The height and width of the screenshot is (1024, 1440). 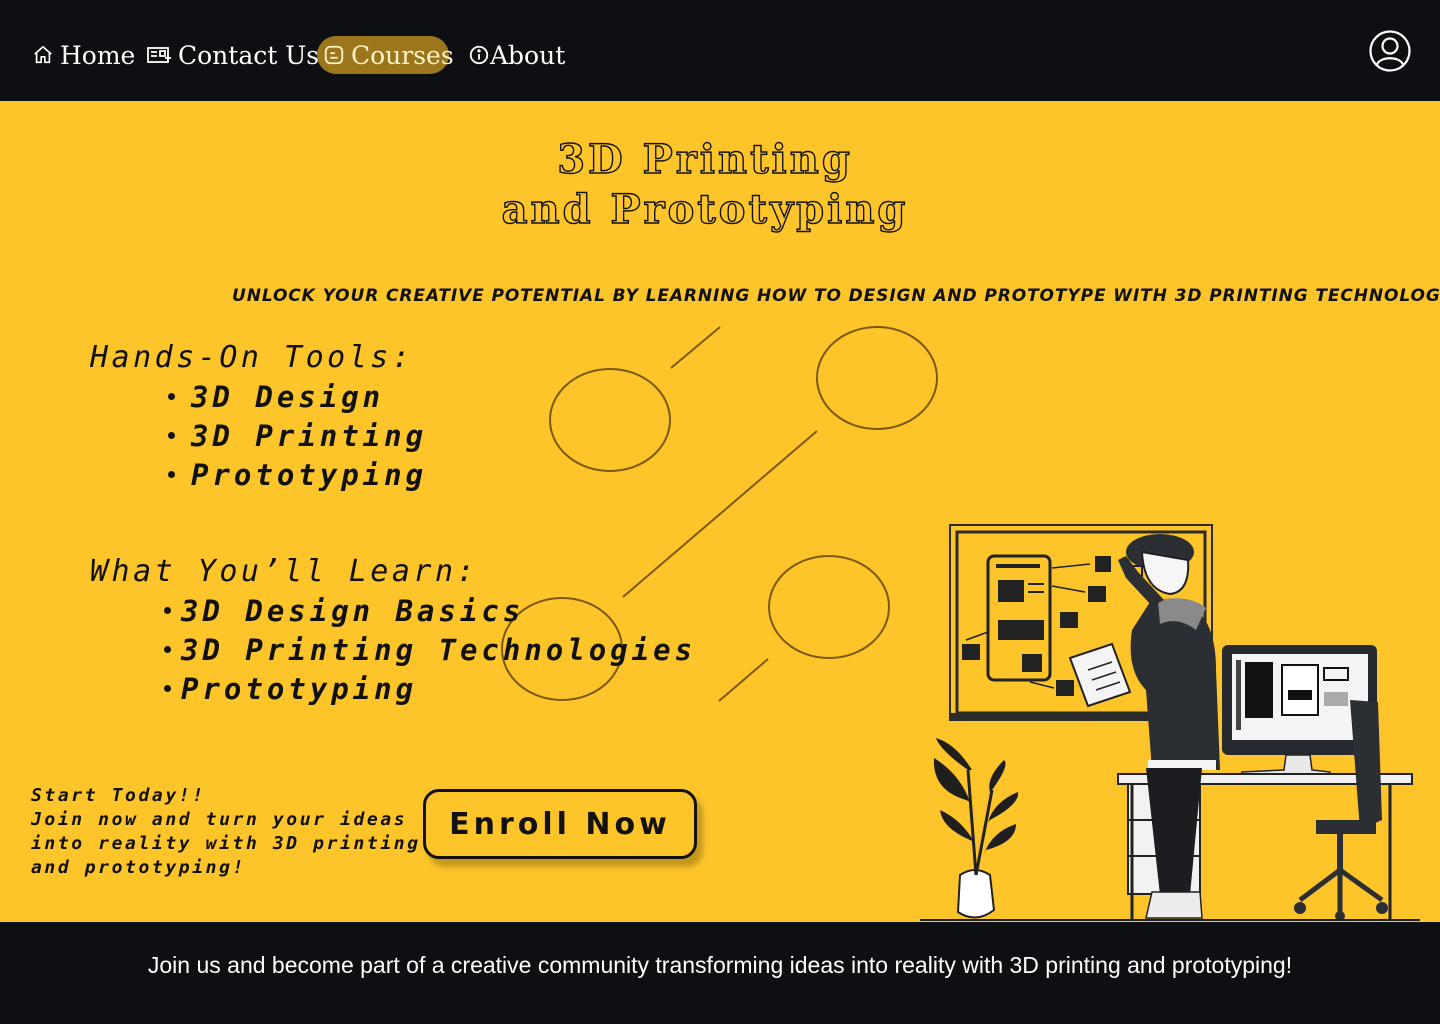 What do you see at coordinates (344, 611) in the screenshot?
I see `list-item: 3D Design Basics` at bounding box center [344, 611].